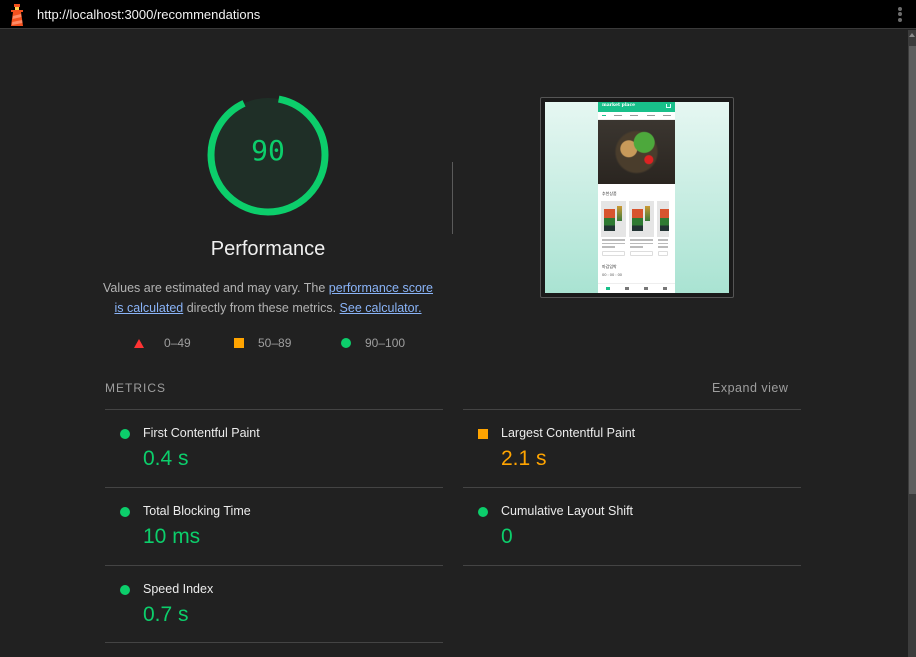 The image size is (916, 657). Describe the element at coordinates (609, 266) in the screenshot. I see `preview-section2-title: 마감임박` at that location.